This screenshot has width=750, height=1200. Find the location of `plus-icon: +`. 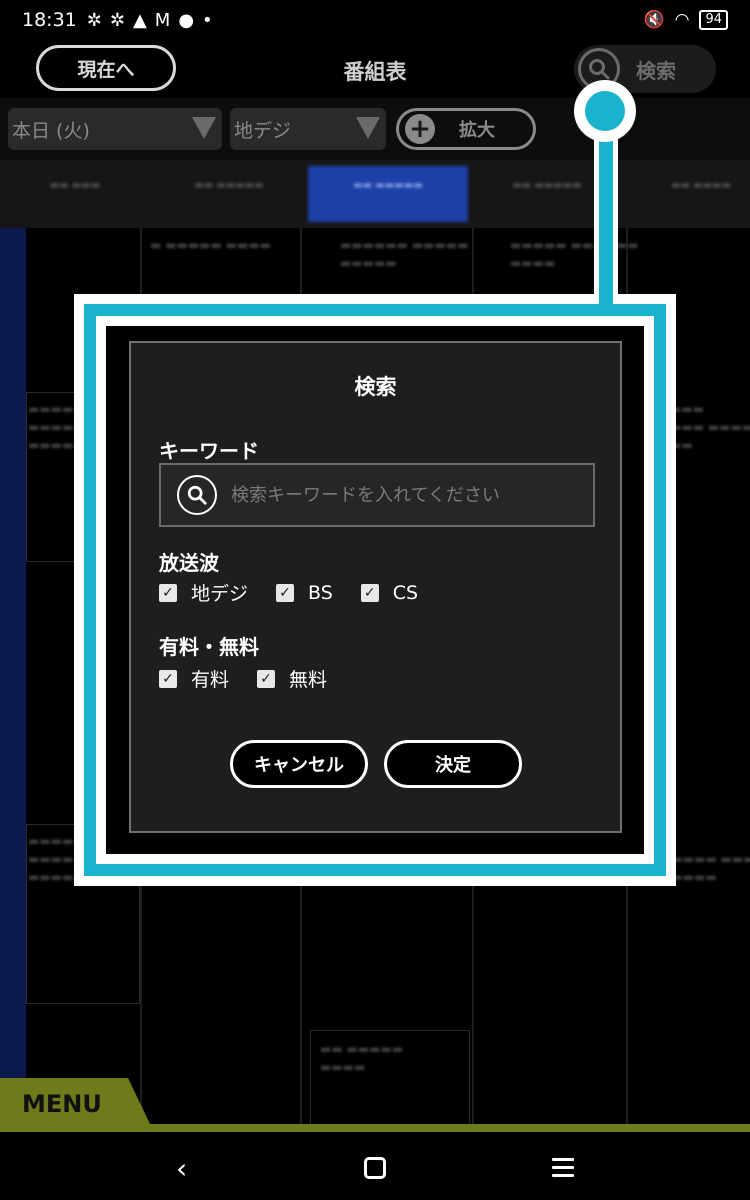

plus-icon: + is located at coordinates (420, 129).